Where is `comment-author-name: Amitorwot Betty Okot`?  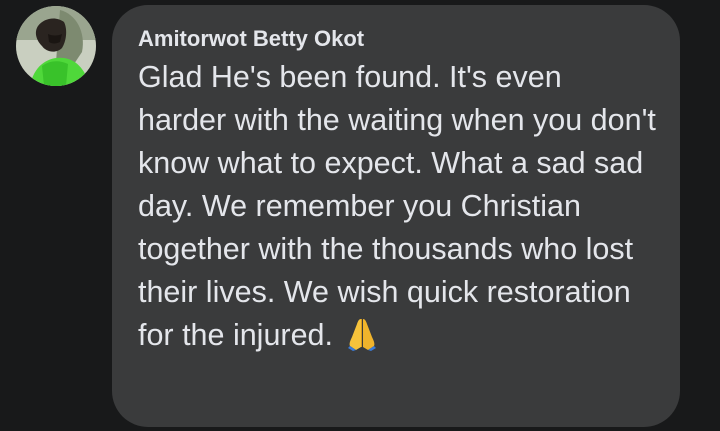
comment-author-name: Amitorwot Betty Okot is located at coordinates (396, 39).